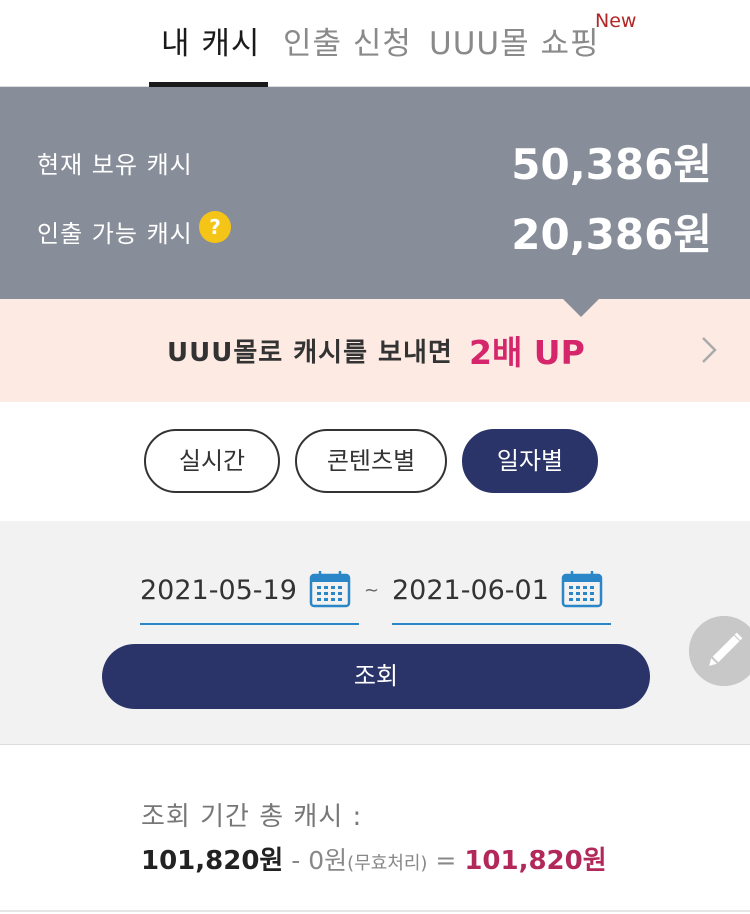 The width and height of the screenshot is (750, 914). Describe the element at coordinates (514, 40) in the screenshot. I see `tab-uuu-mall-shopping: UUU몰 쇼핑` at that location.